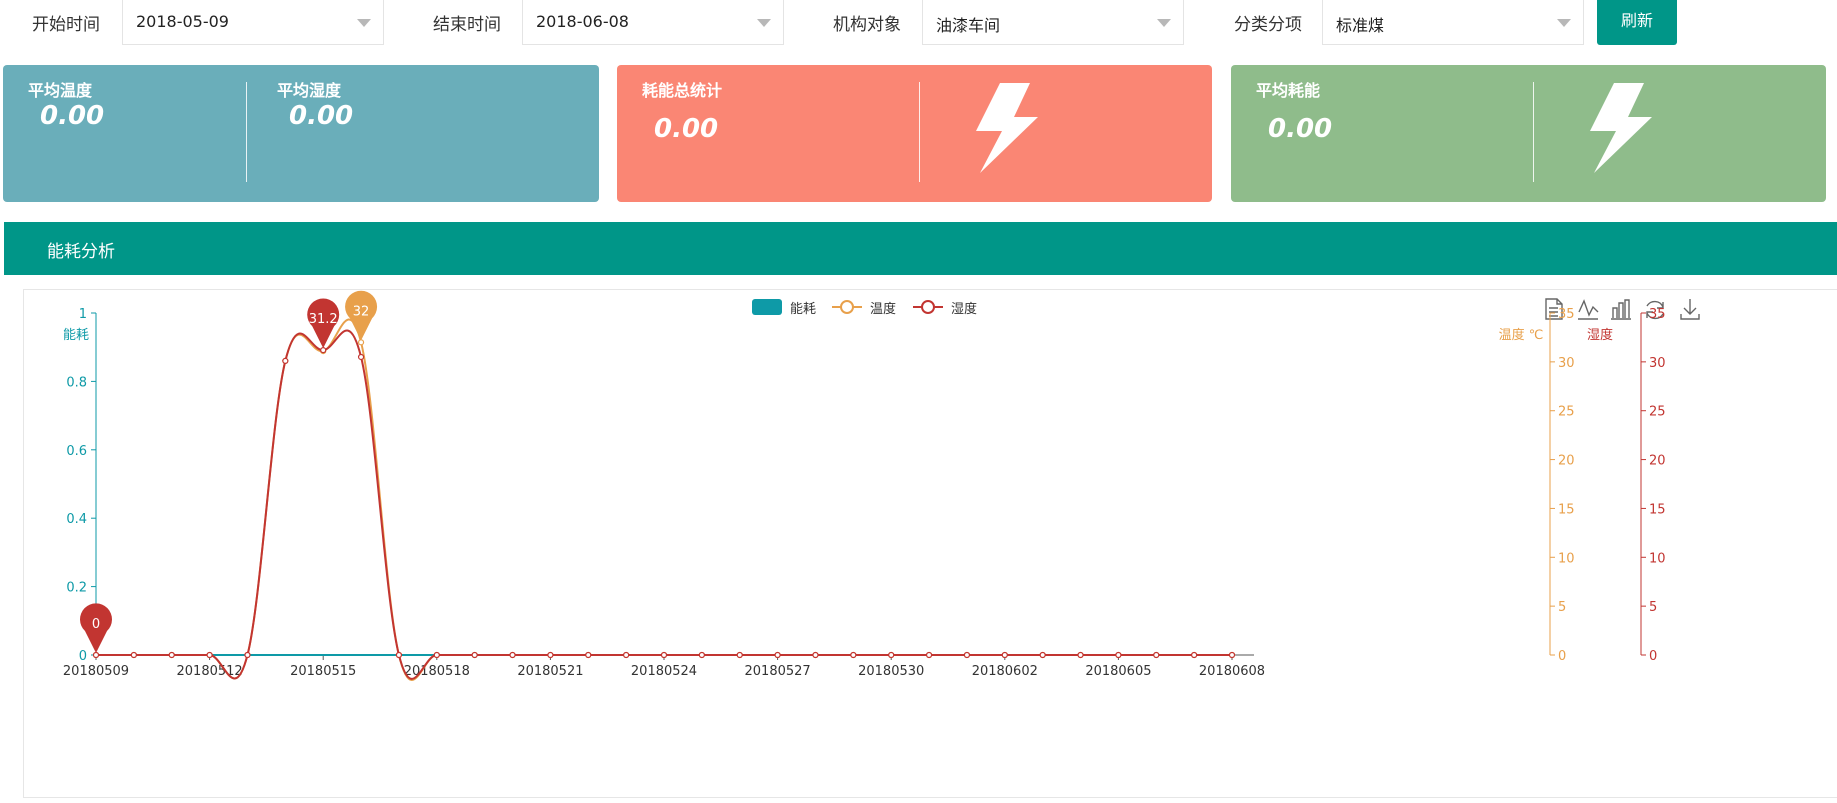 This screenshot has width=1837, height=803. Describe the element at coordinates (1118, 671) in the screenshot. I see `x-axis-tick-label: 20180605` at that location.